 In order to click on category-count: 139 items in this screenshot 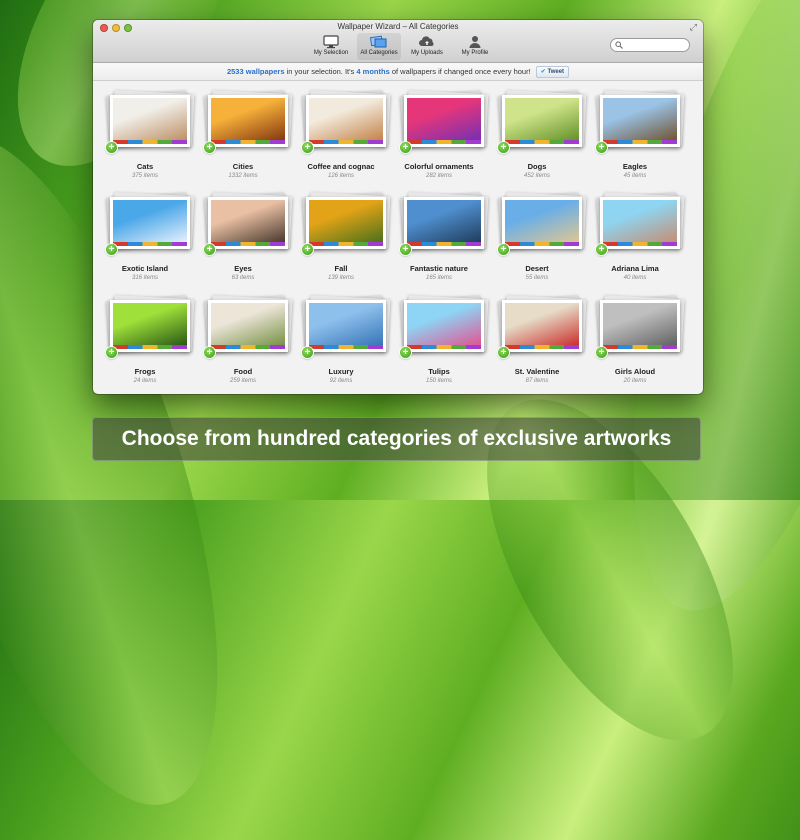, I will do `click(340, 278)`.